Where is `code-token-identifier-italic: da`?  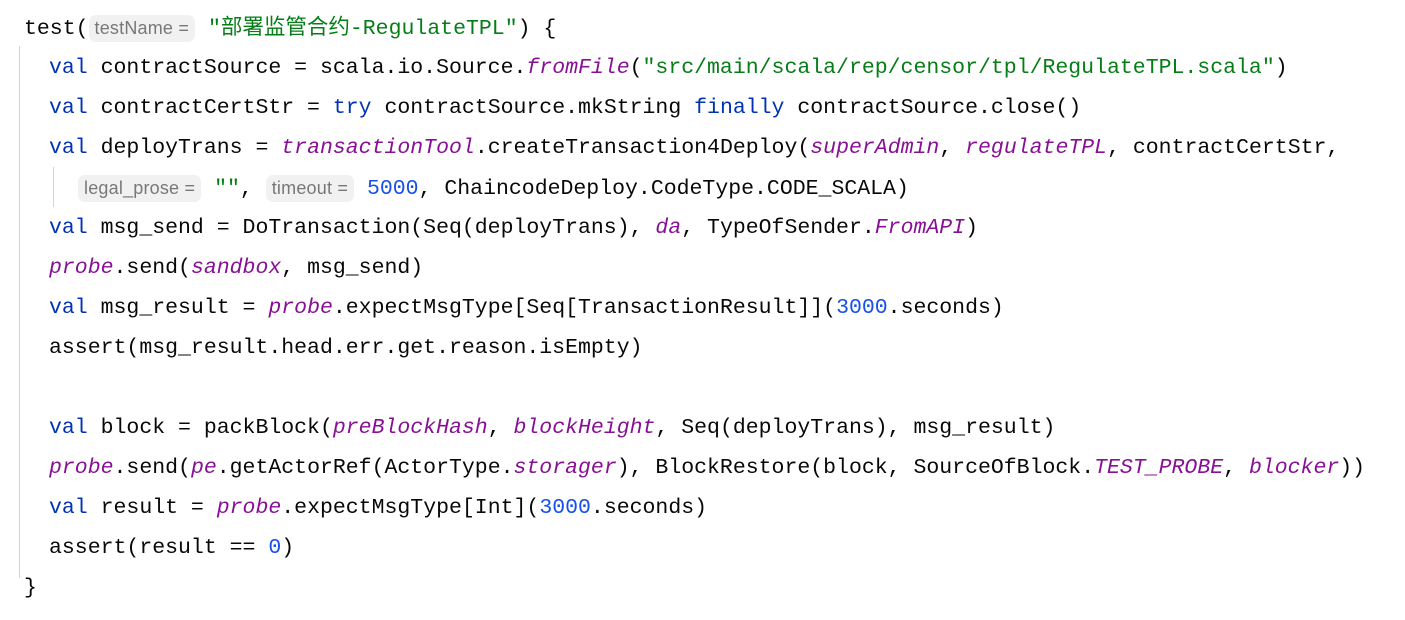
code-token-identifier-italic: da is located at coordinates (668, 228).